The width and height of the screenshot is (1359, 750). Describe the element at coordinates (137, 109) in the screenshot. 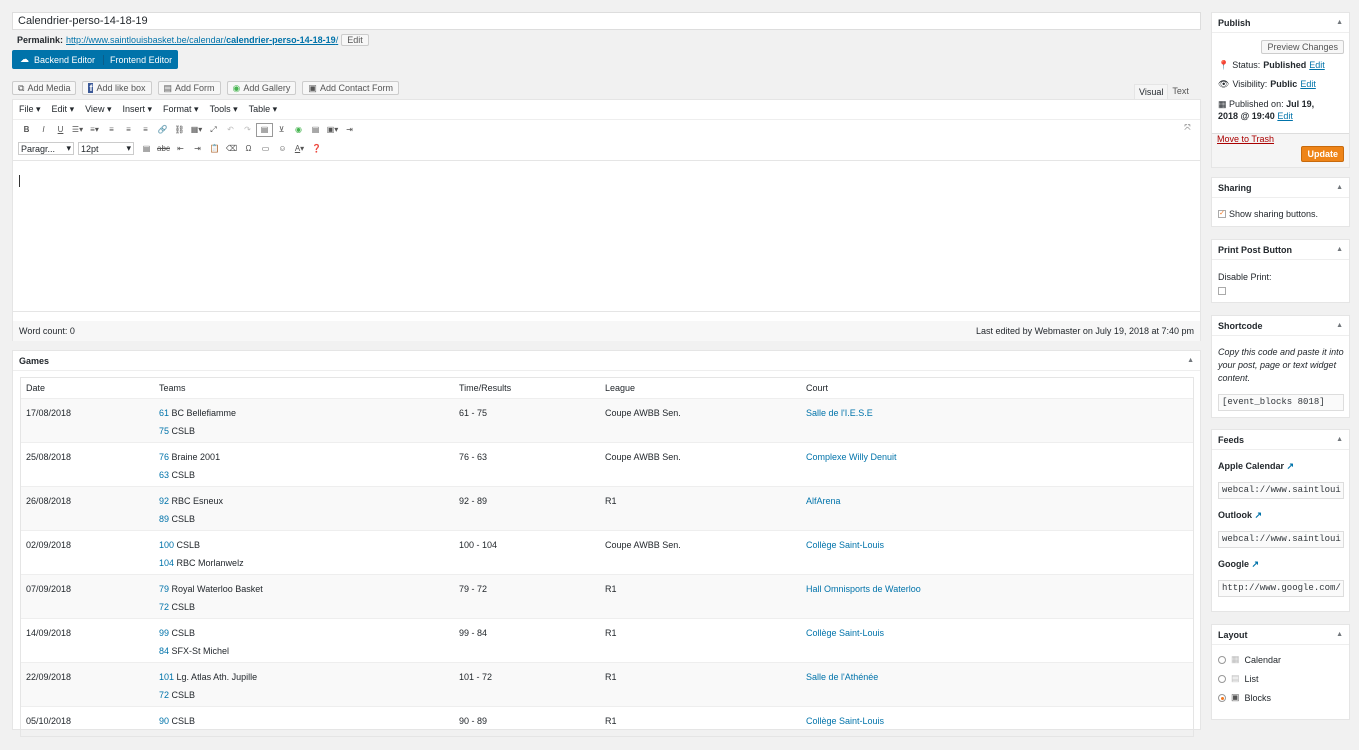

I see `menu-insert: Insert ▾` at that location.